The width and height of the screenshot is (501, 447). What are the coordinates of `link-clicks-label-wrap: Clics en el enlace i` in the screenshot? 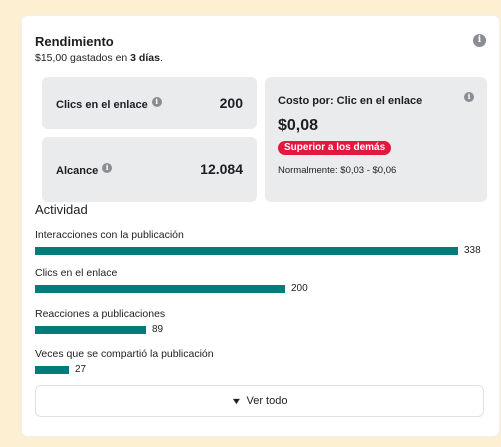 It's located at (109, 104).